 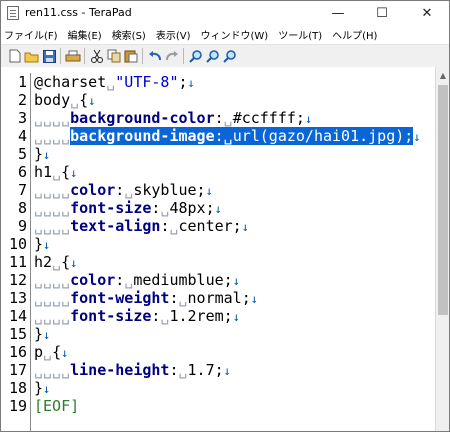 What do you see at coordinates (132, 370) in the screenshot?
I see `code-line: ␣␣␣␣line-height:␣1.7;↓` at bounding box center [132, 370].